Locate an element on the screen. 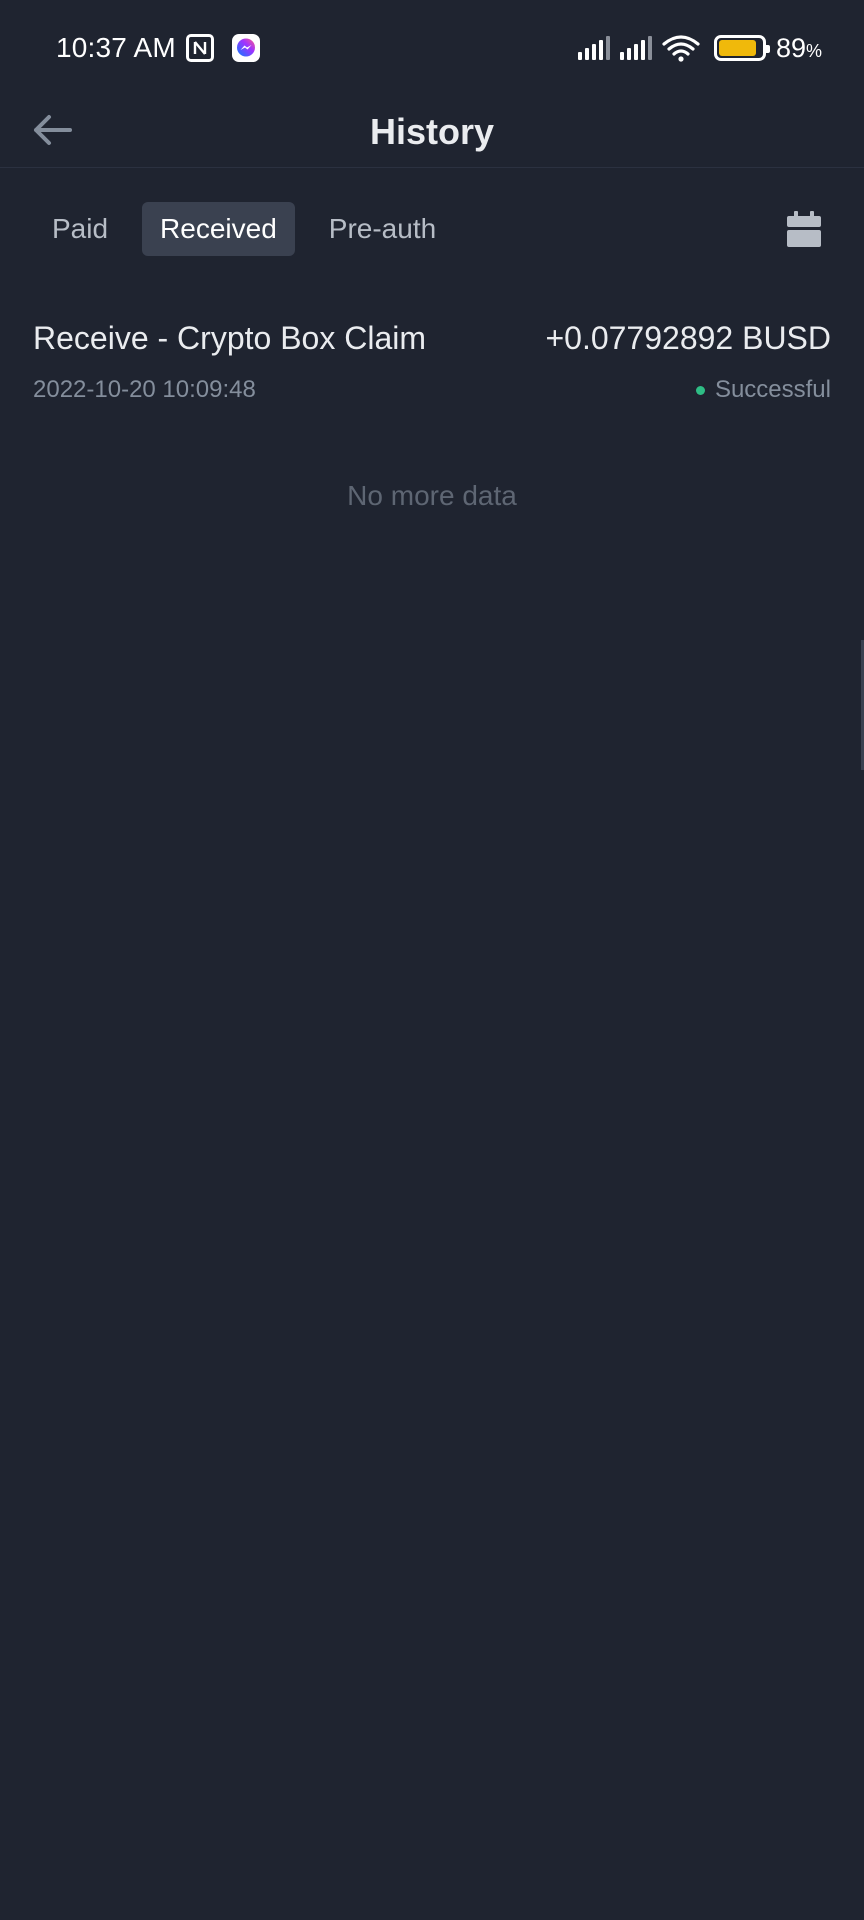  record-title: Receive - Crypto Box Claim is located at coordinates (229, 338).